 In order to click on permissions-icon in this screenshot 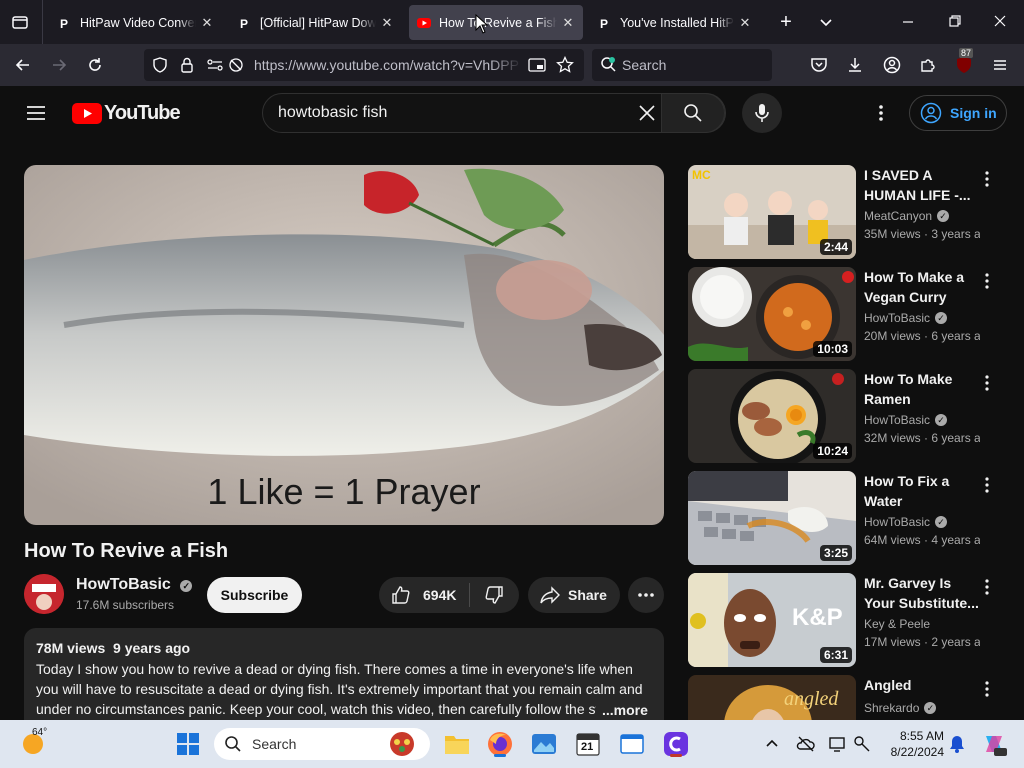, I will do `click(215, 67)`.